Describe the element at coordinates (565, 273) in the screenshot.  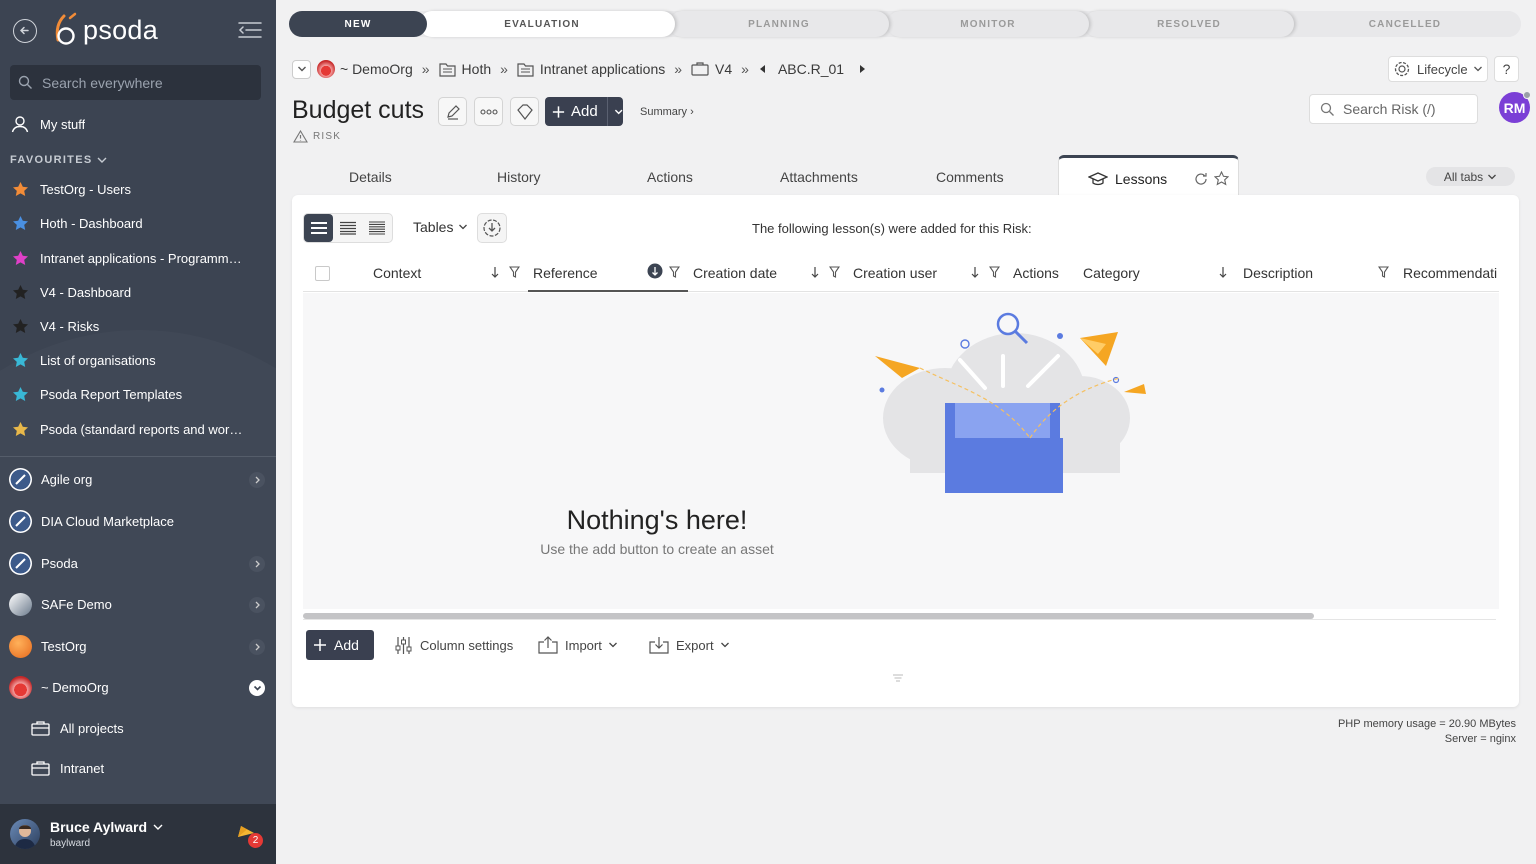
I see `column-reference: Reference` at that location.